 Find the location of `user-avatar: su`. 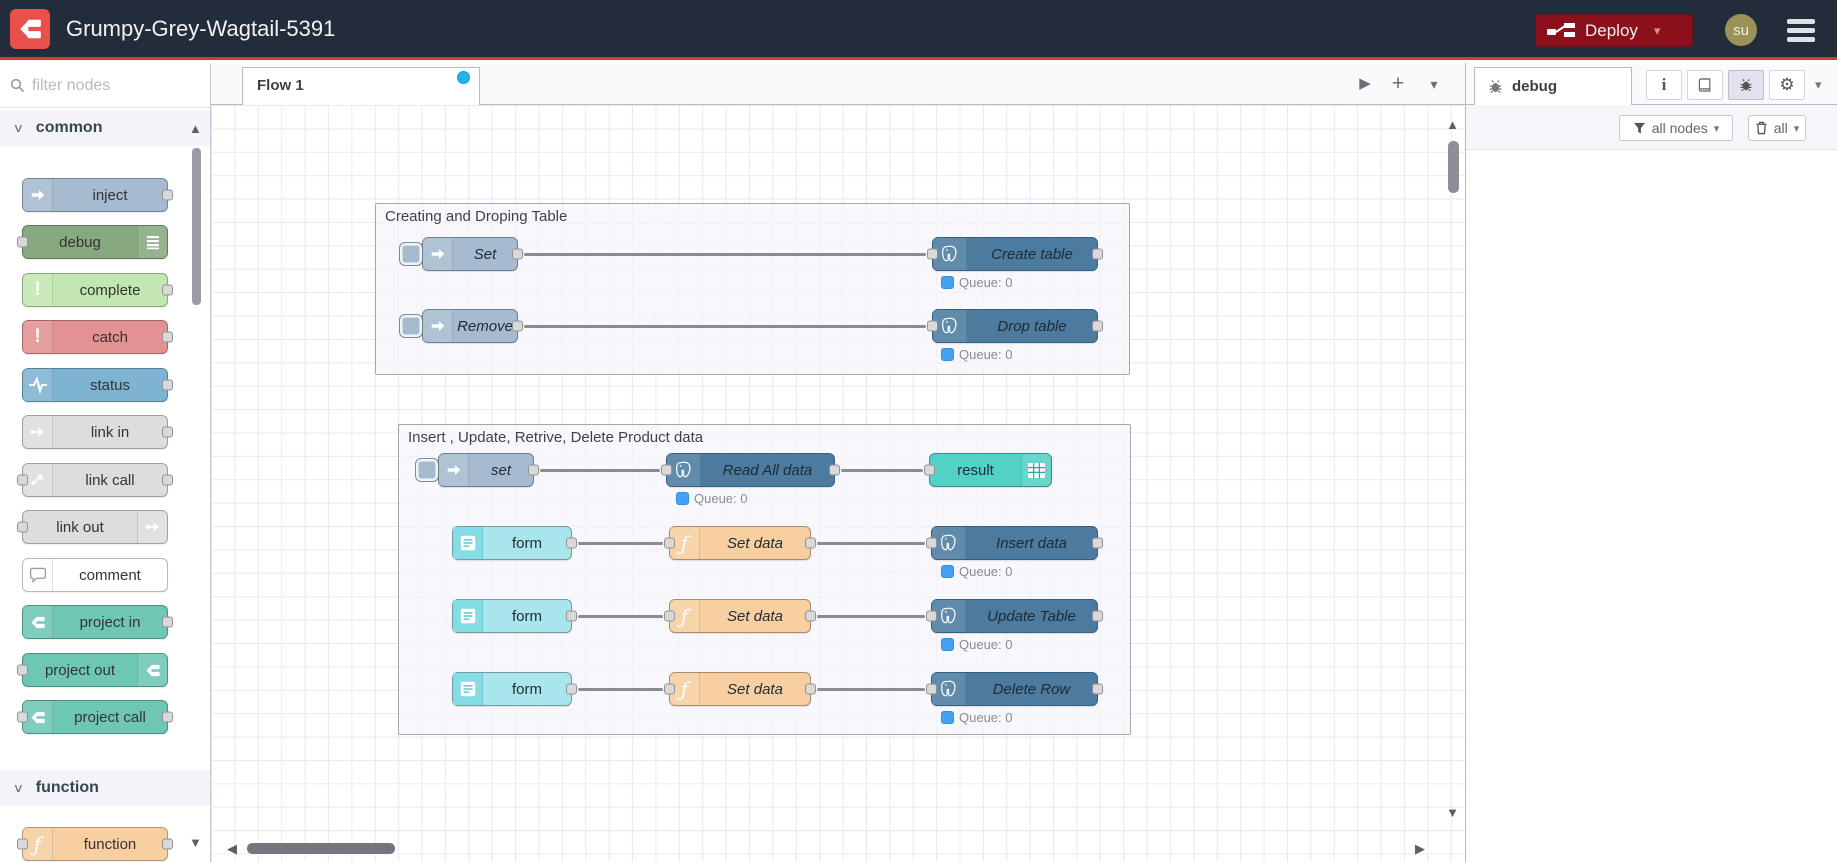

user-avatar: su is located at coordinates (1741, 30).